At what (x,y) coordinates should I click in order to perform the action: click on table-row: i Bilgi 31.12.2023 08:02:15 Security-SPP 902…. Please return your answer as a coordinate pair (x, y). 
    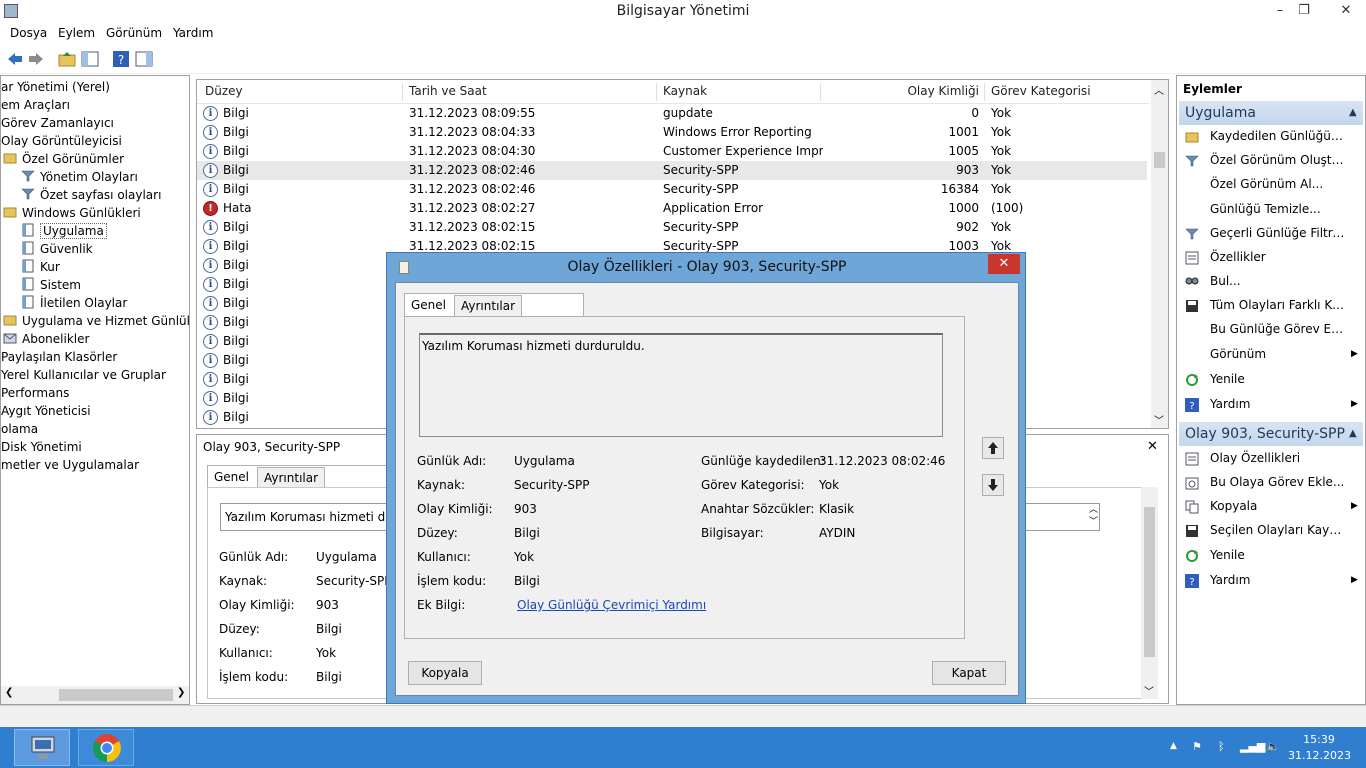
    Looking at the image, I should click on (672, 227).